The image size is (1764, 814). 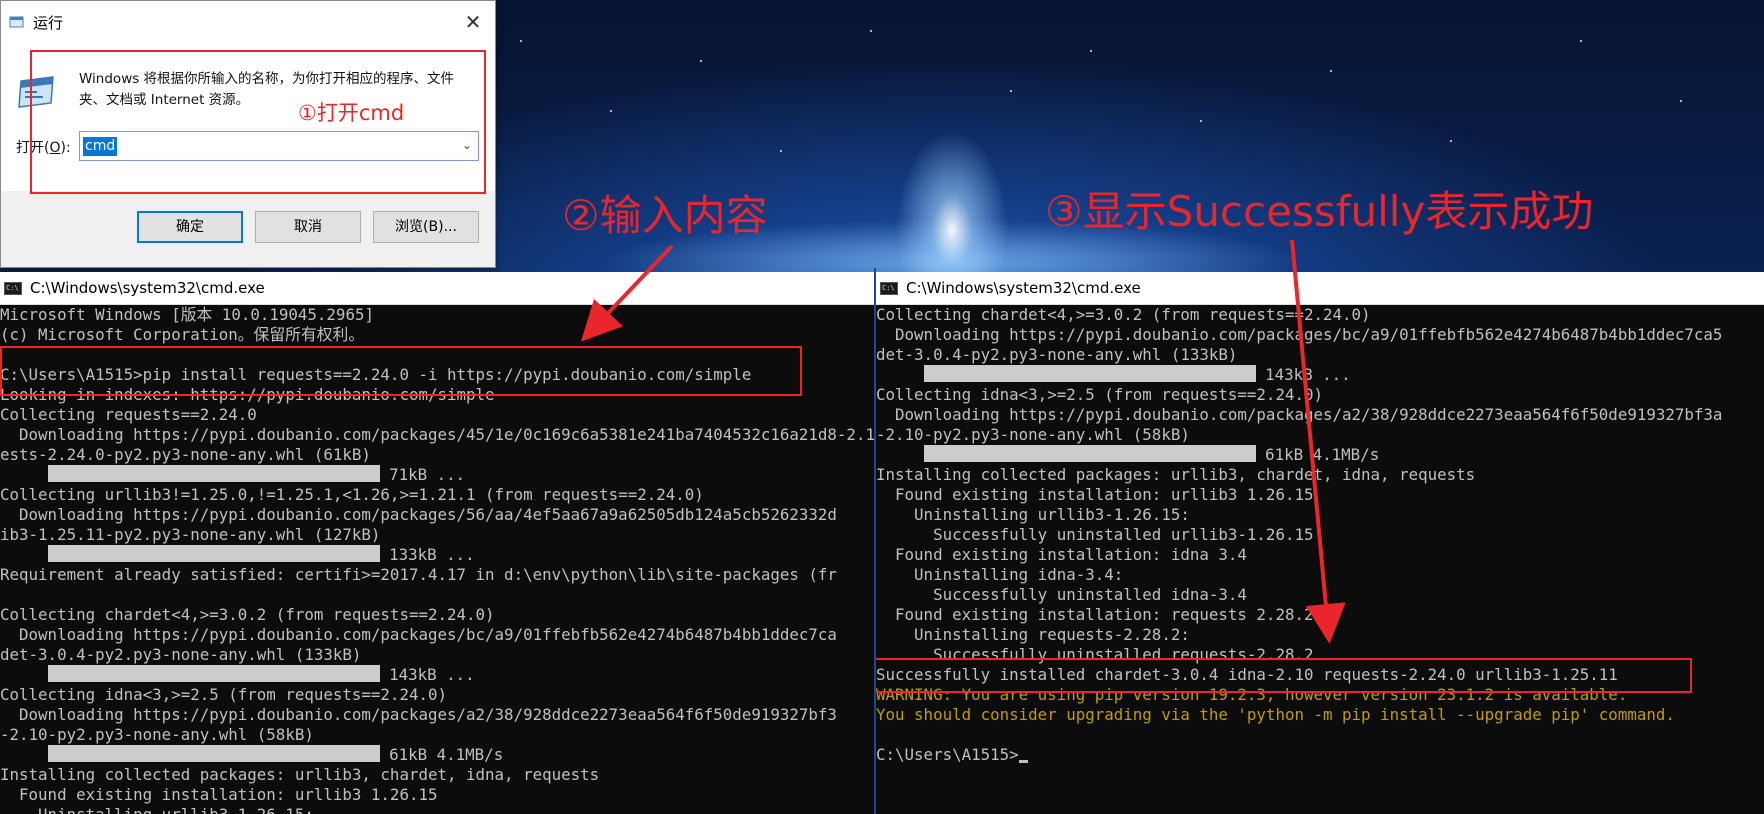 What do you see at coordinates (258, 122) in the screenshot?
I see `highlight-box-run` at bounding box center [258, 122].